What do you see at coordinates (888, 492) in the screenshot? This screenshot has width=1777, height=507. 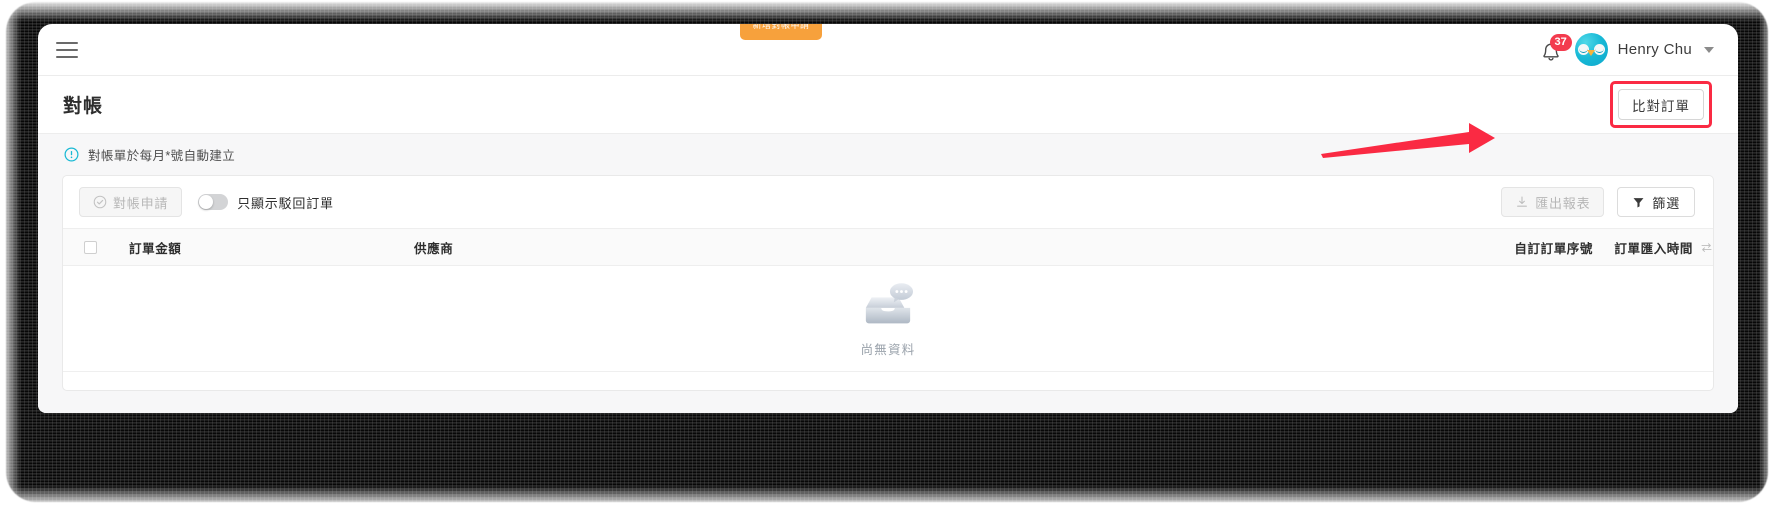 I see `bezel-fade-bottom` at bounding box center [888, 492].